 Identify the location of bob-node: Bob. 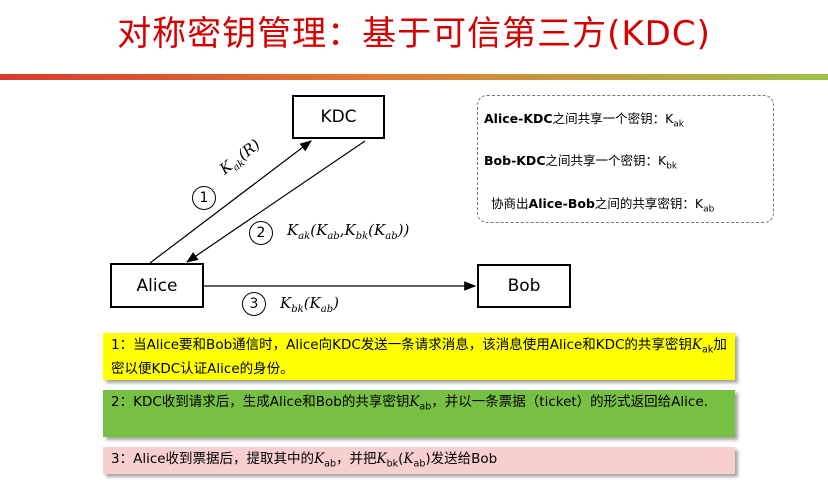
(524, 286).